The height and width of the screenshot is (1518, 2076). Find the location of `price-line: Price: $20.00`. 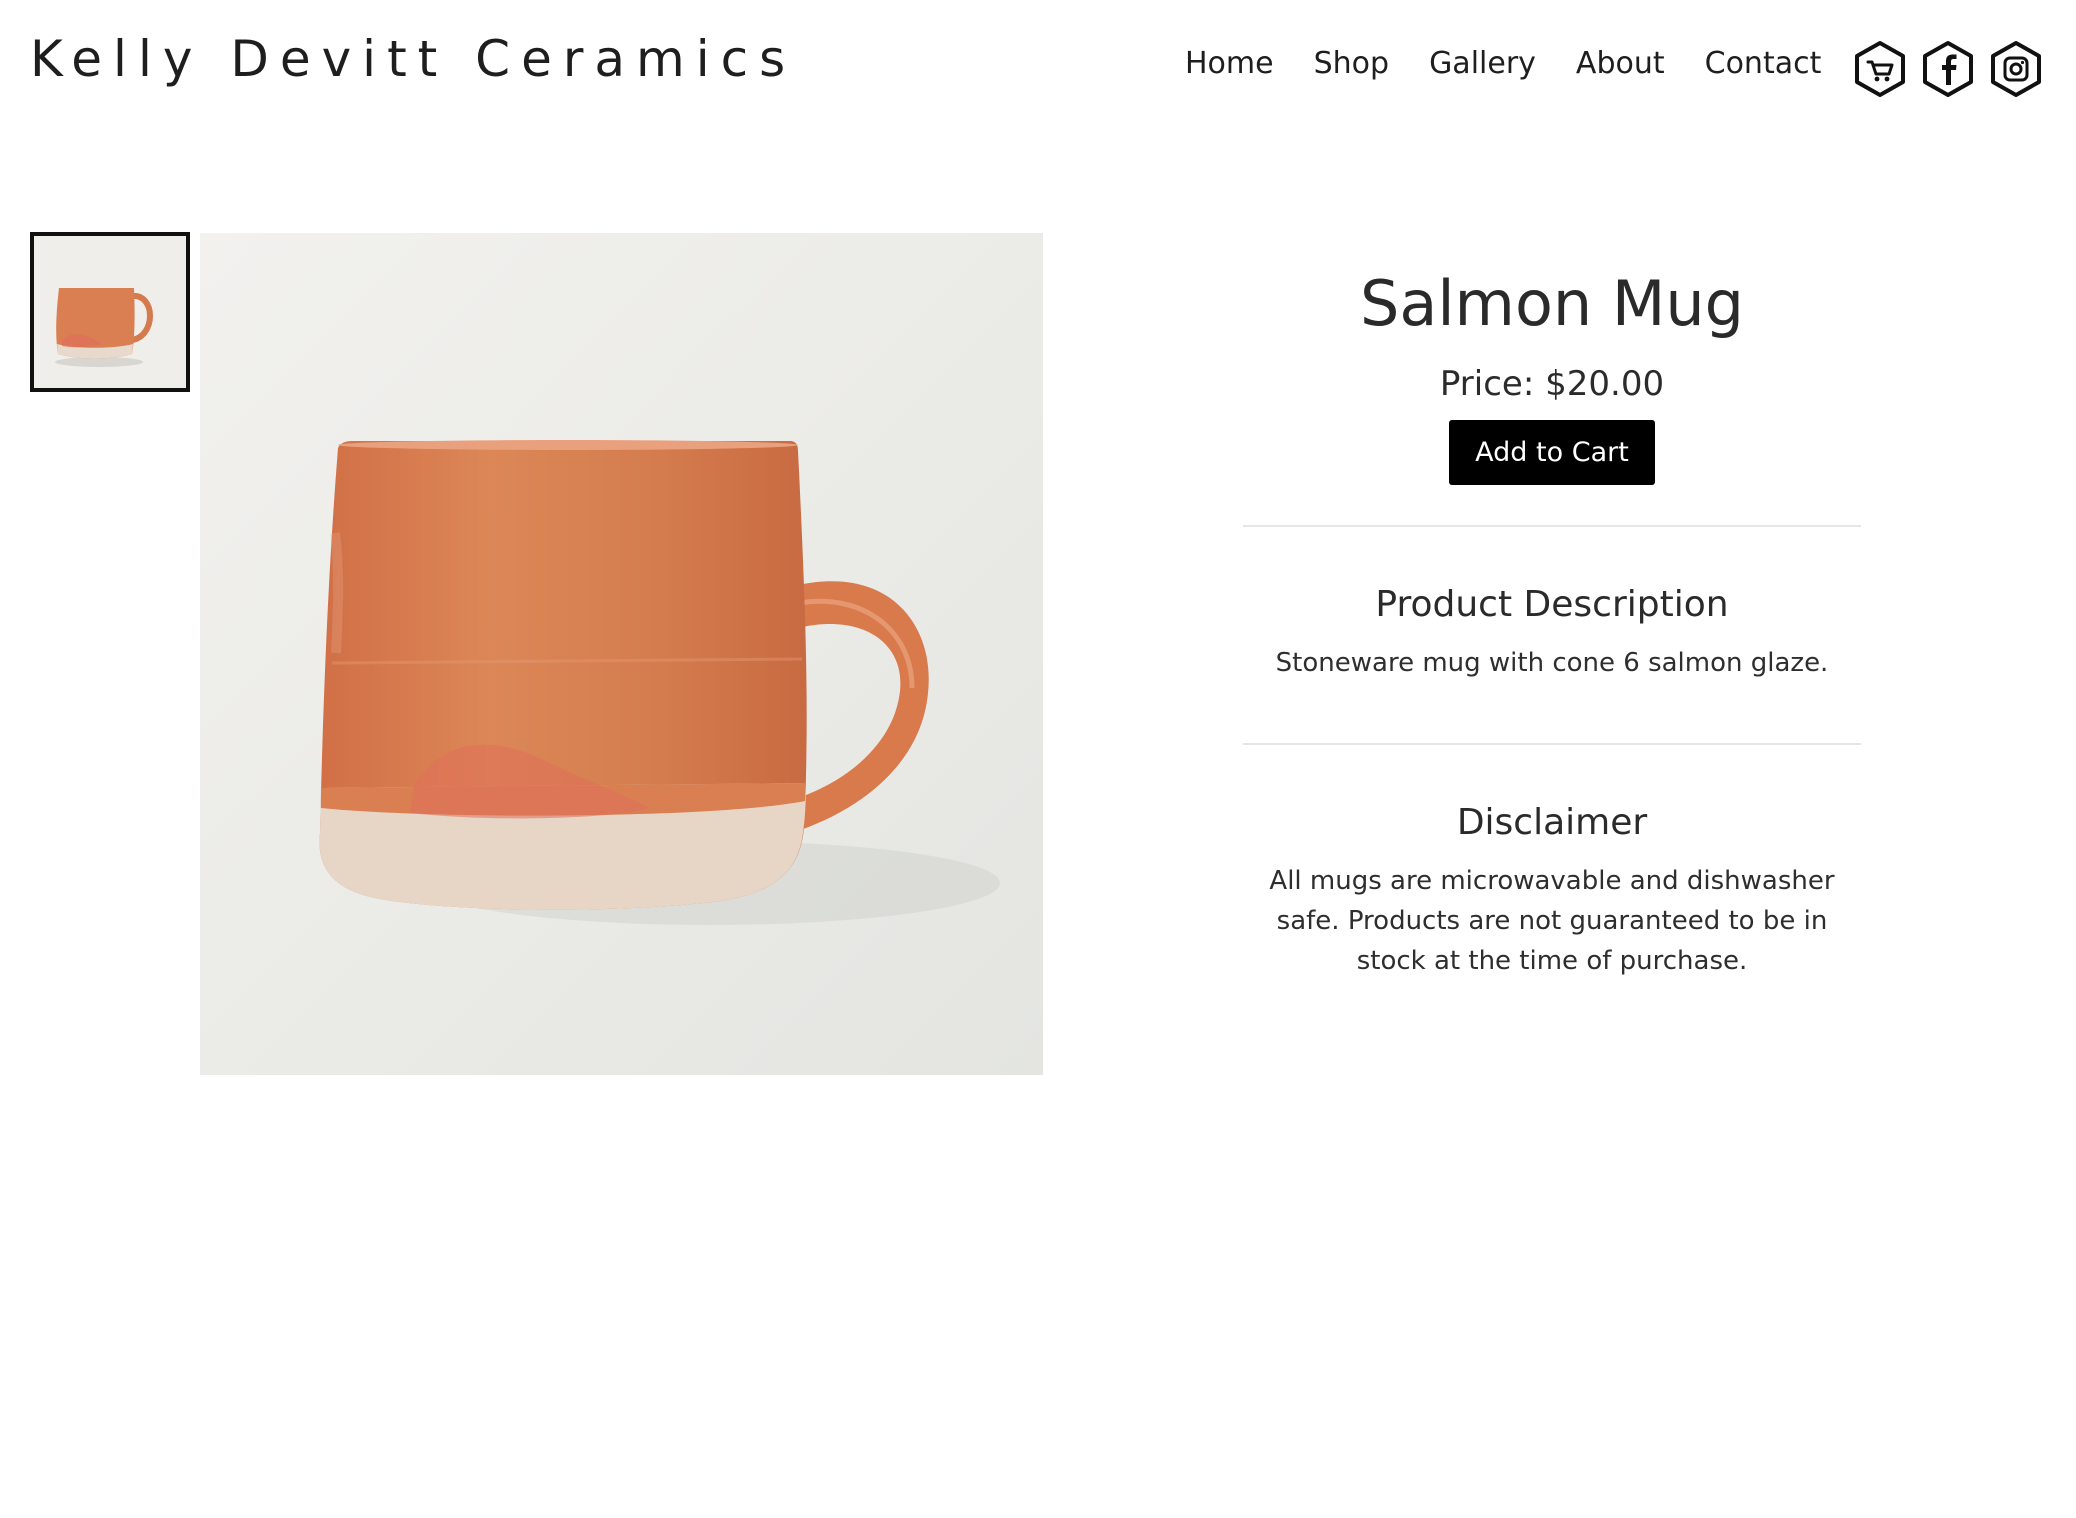

price-line: Price: $20.00 is located at coordinates (1552, 384).